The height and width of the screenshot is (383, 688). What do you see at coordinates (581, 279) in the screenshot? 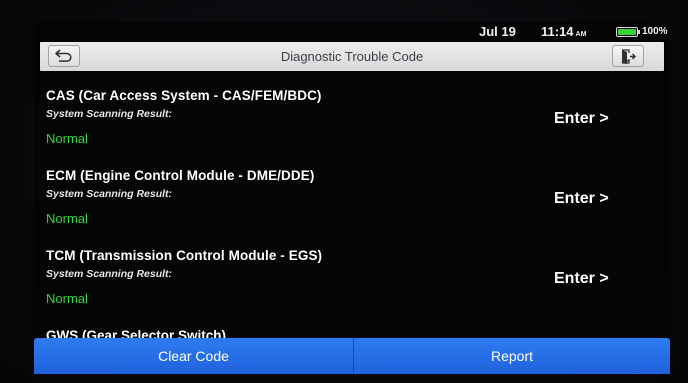
I see `enter-button-tcm: Enter >` at bounding box center [581, 279].